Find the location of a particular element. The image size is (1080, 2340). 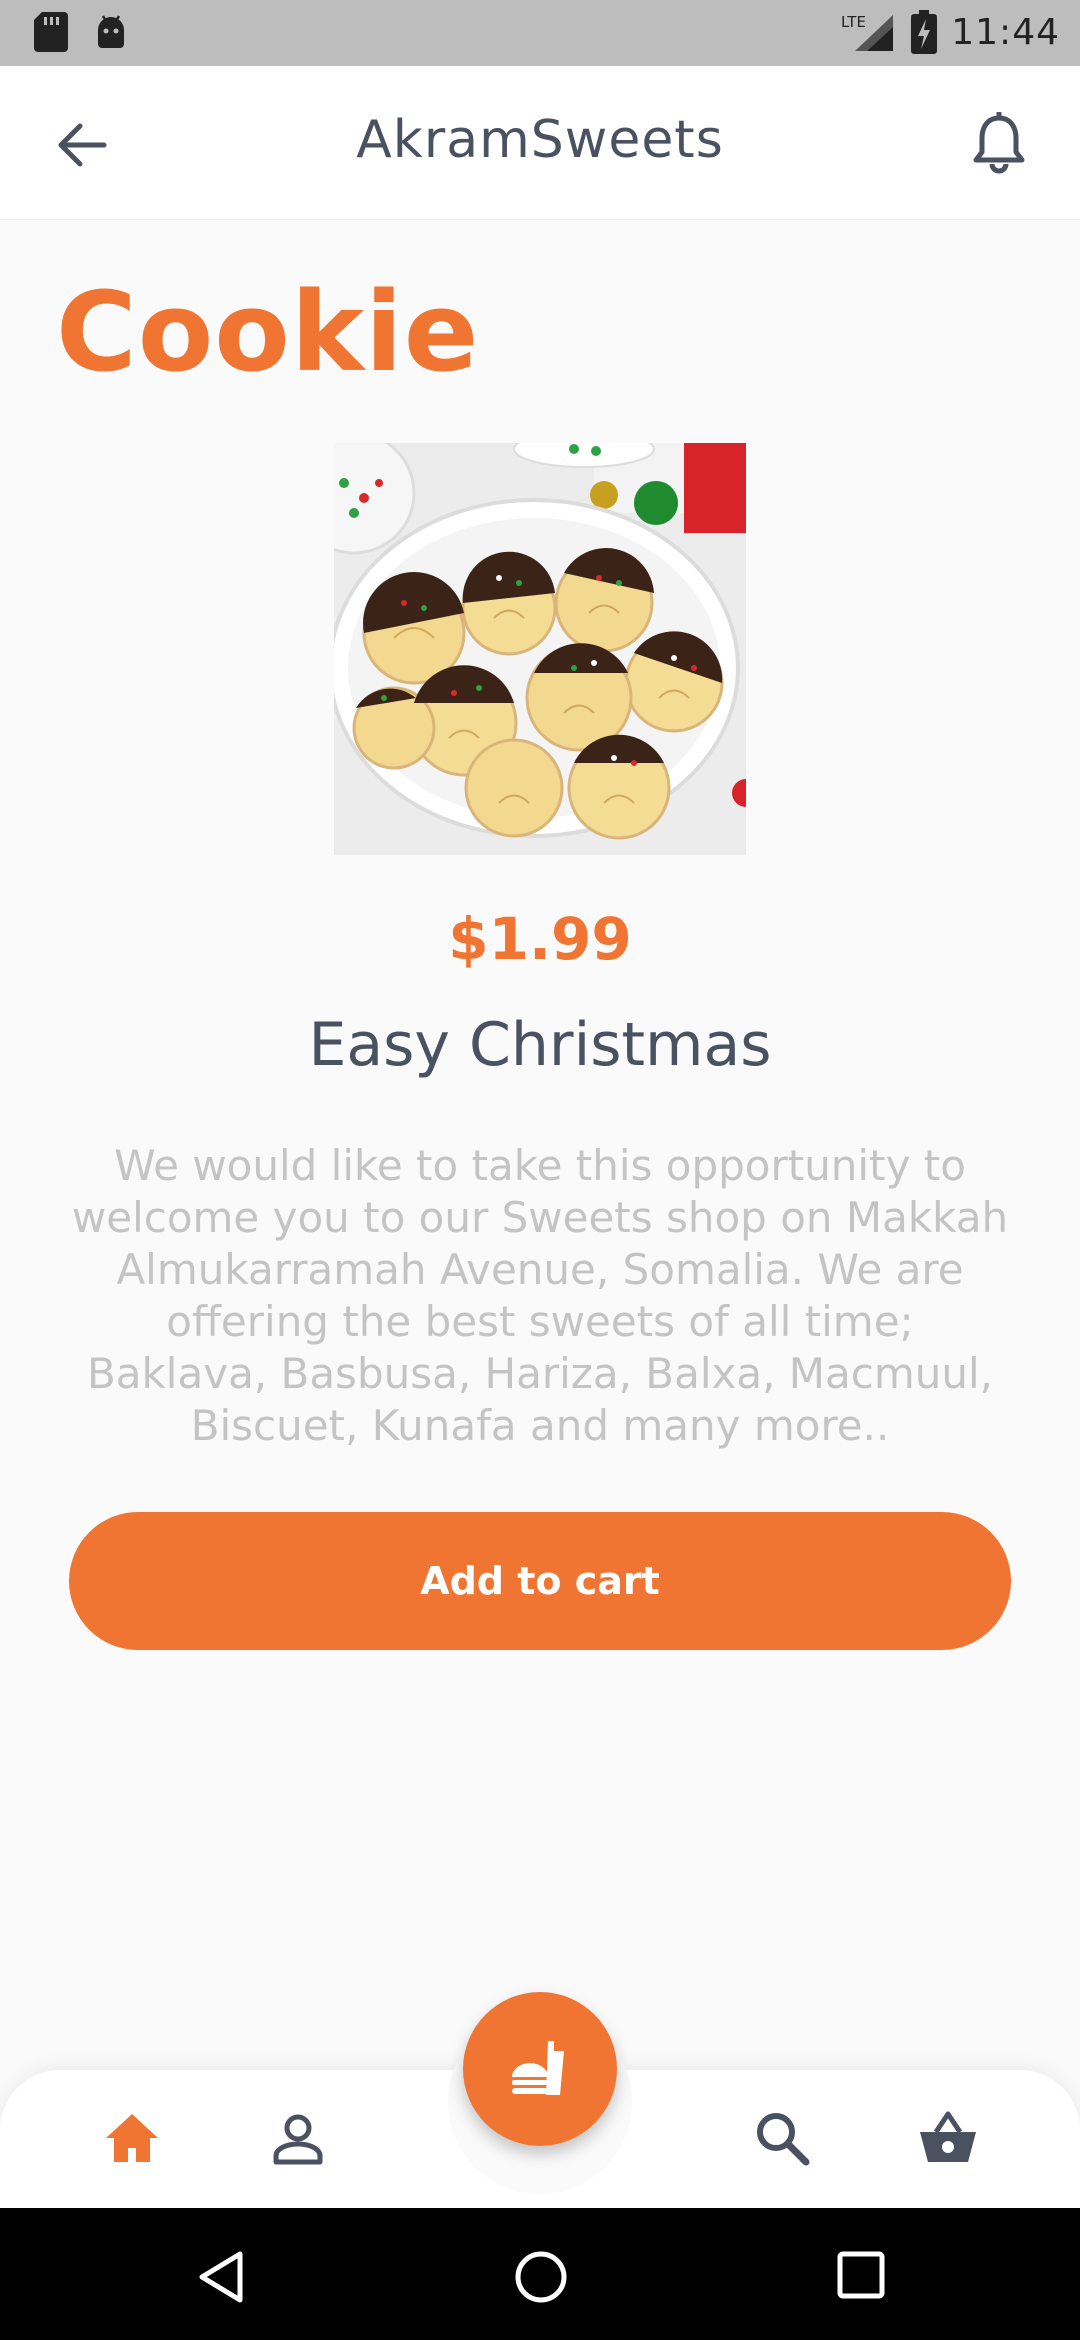

nav-home-icon is located at coordinates (541, 2277).